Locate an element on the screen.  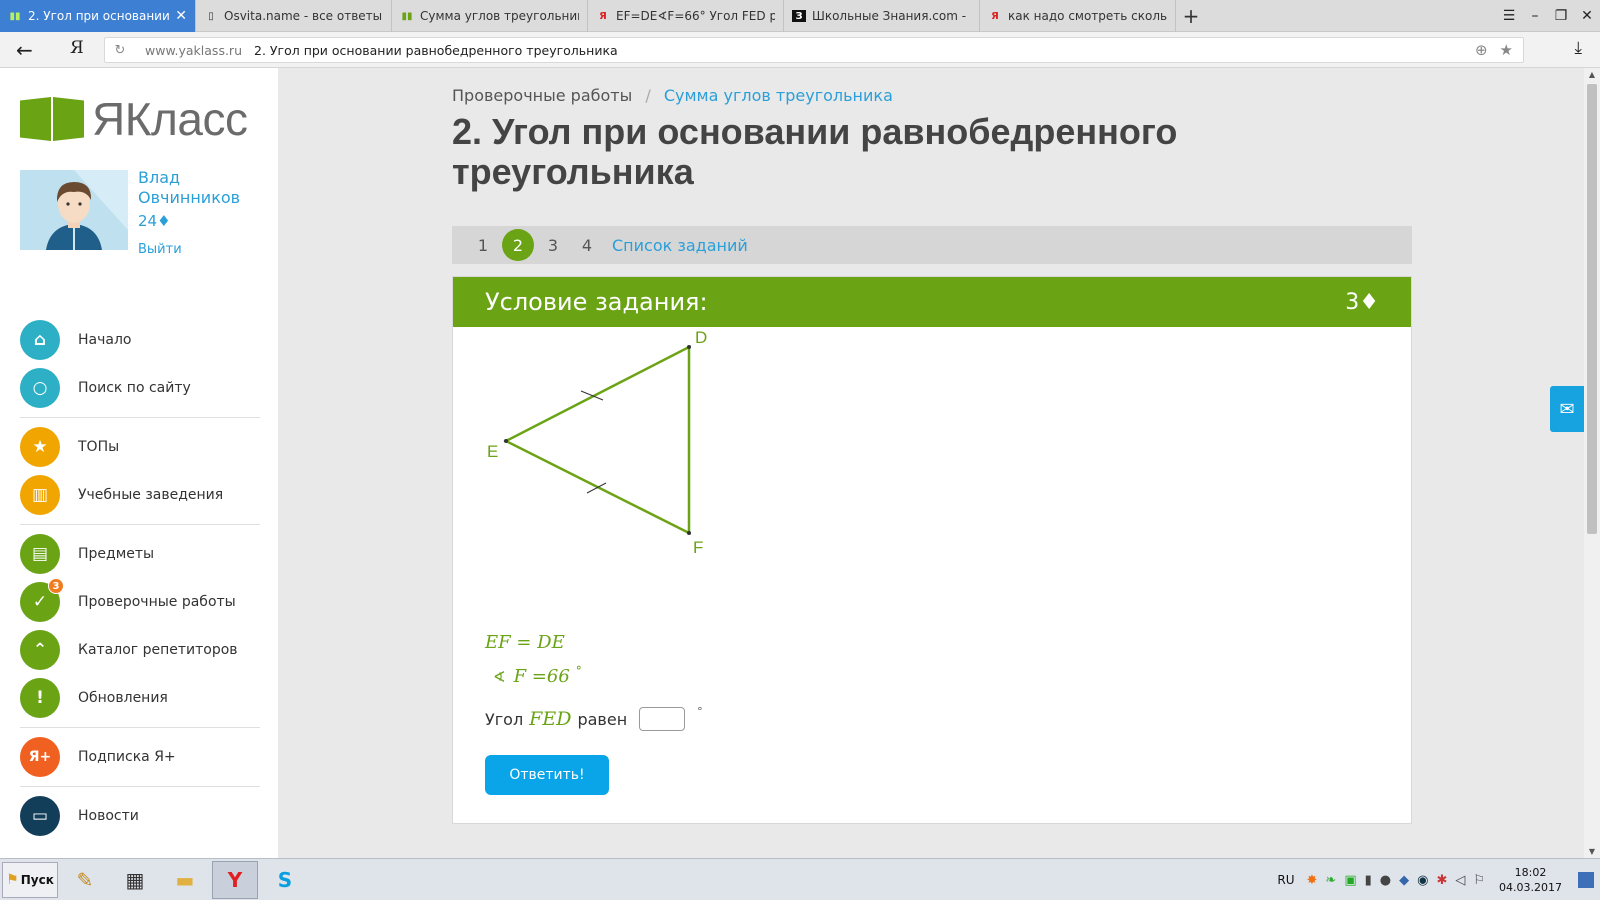
sidebar-item-label: Учебные заведения is located at coordinates (151, 495).